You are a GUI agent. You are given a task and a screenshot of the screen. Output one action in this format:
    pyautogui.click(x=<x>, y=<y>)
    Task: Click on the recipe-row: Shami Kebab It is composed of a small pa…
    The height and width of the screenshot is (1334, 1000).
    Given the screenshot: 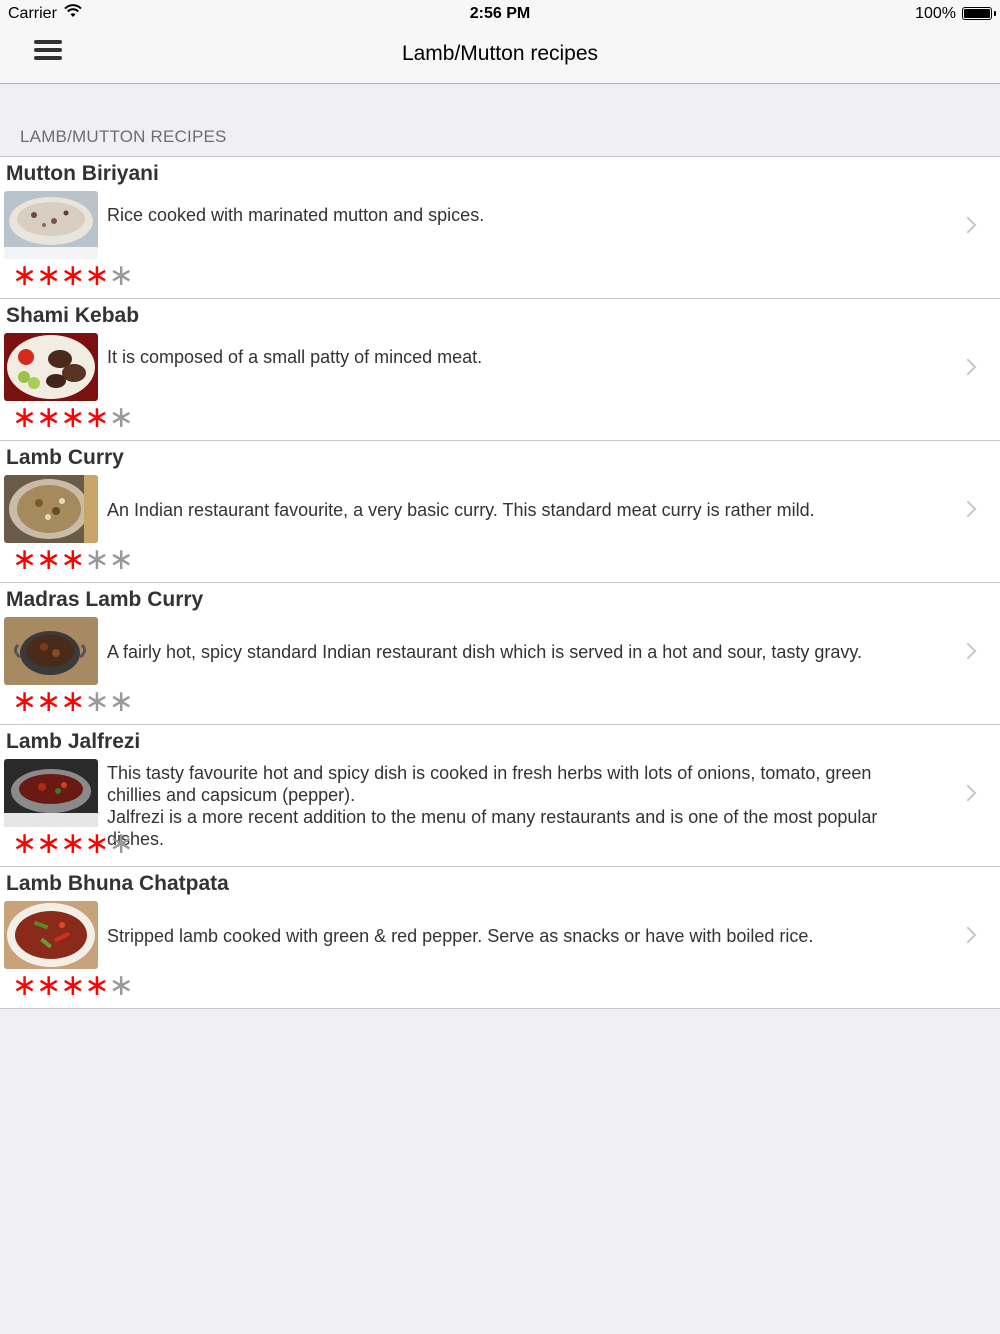 What is the action you would take?
    pyautogui.click(x=500, y=370)
    